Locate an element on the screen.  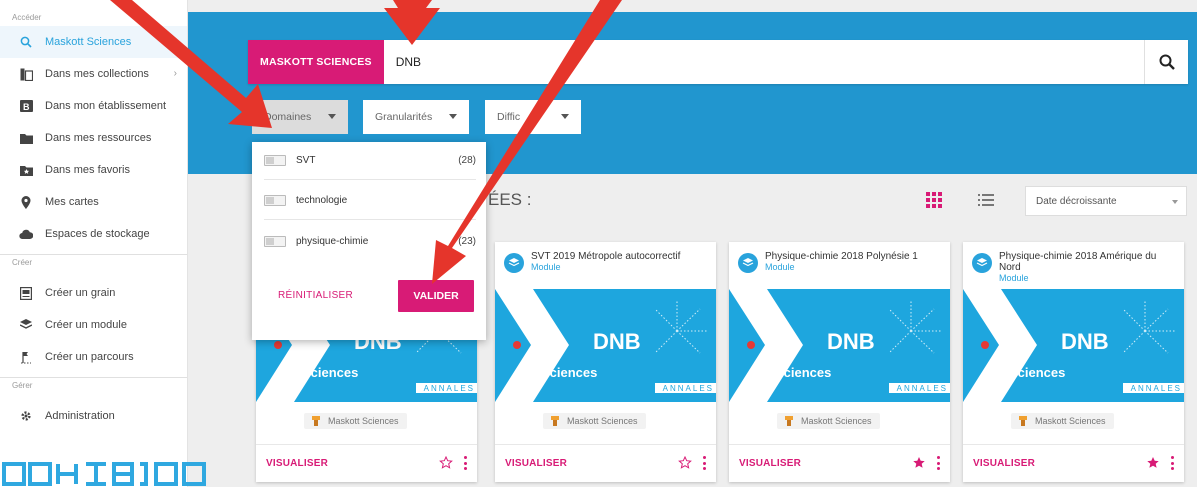
option-label: physique-chimie is located at coordinates (332, 241).